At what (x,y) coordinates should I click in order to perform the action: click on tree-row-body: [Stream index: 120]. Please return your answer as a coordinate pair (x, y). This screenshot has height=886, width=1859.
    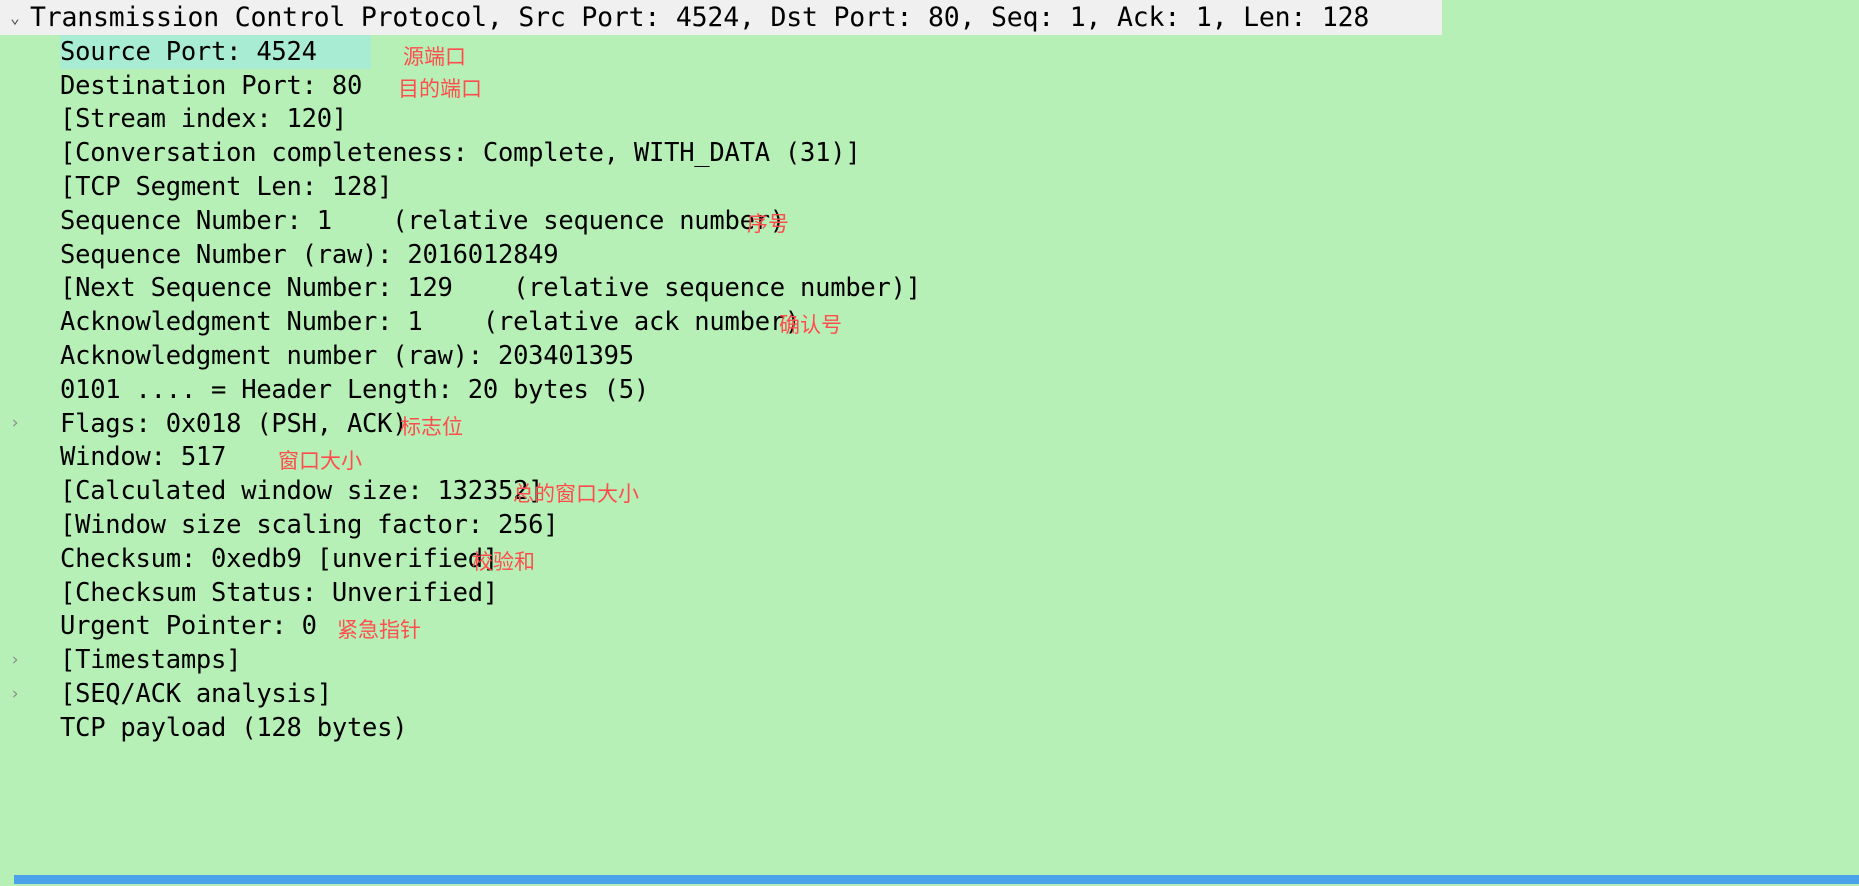
    Looking at the image, I should click on (188, 119).